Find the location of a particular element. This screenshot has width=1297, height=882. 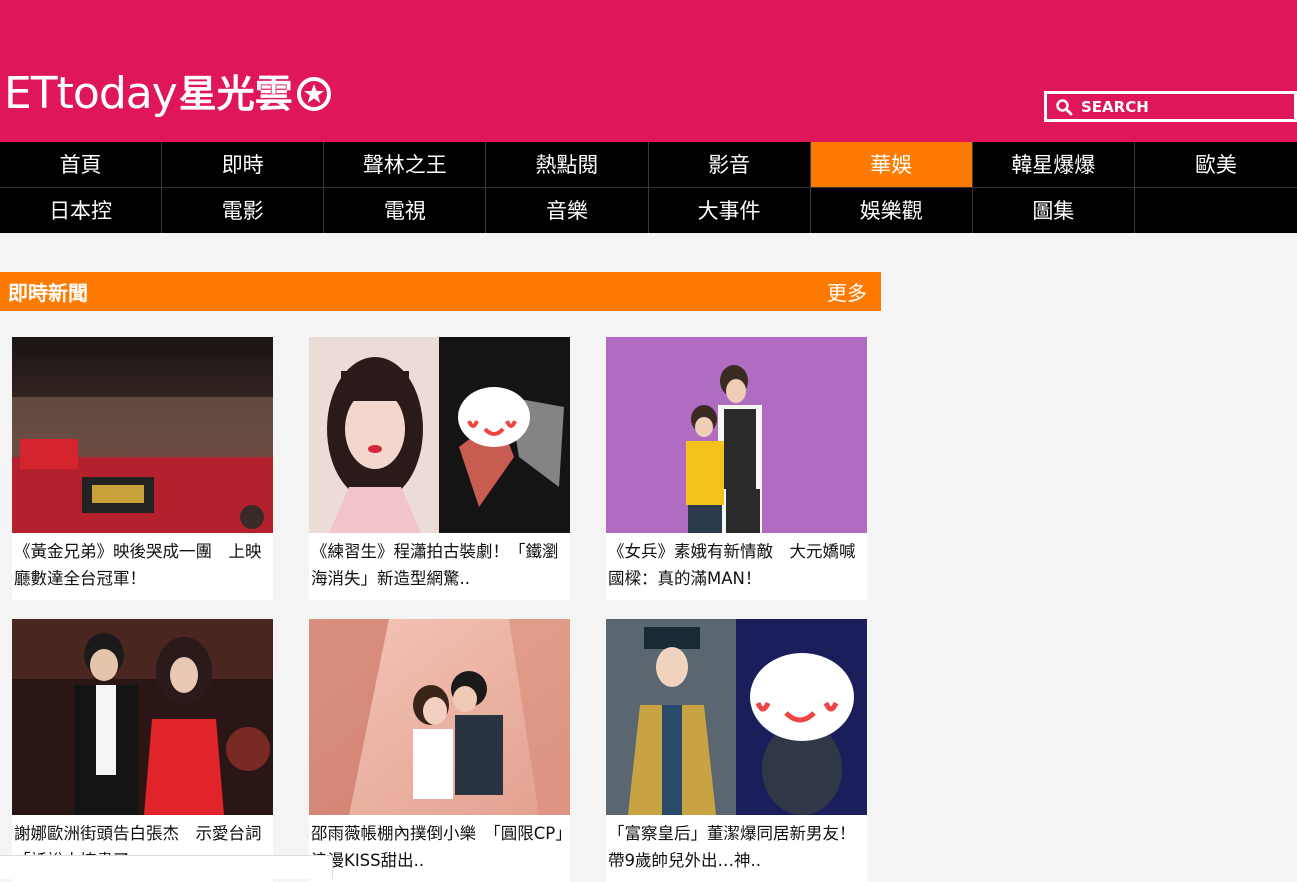

qing-empress-collage-image is located at coordinates (736, 717).